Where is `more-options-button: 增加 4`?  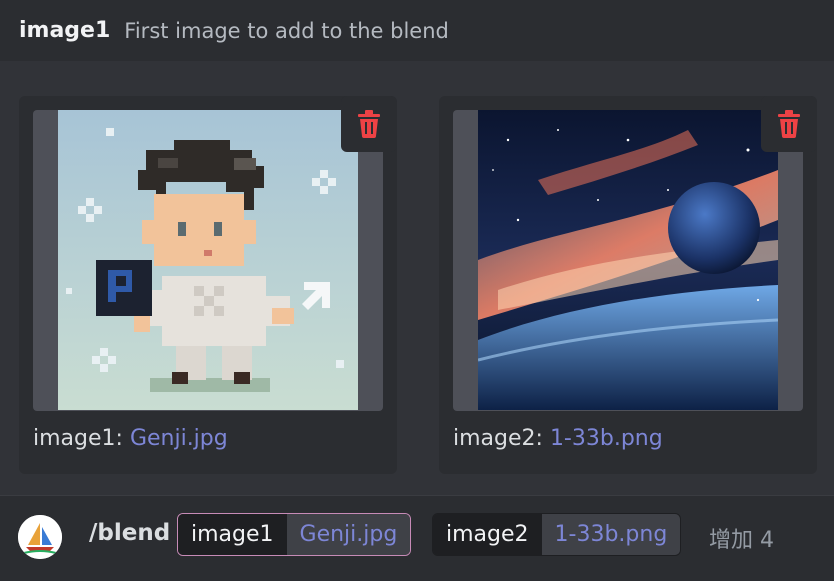
more-options-button: 增加 4 is located at coordinates (741, 538).